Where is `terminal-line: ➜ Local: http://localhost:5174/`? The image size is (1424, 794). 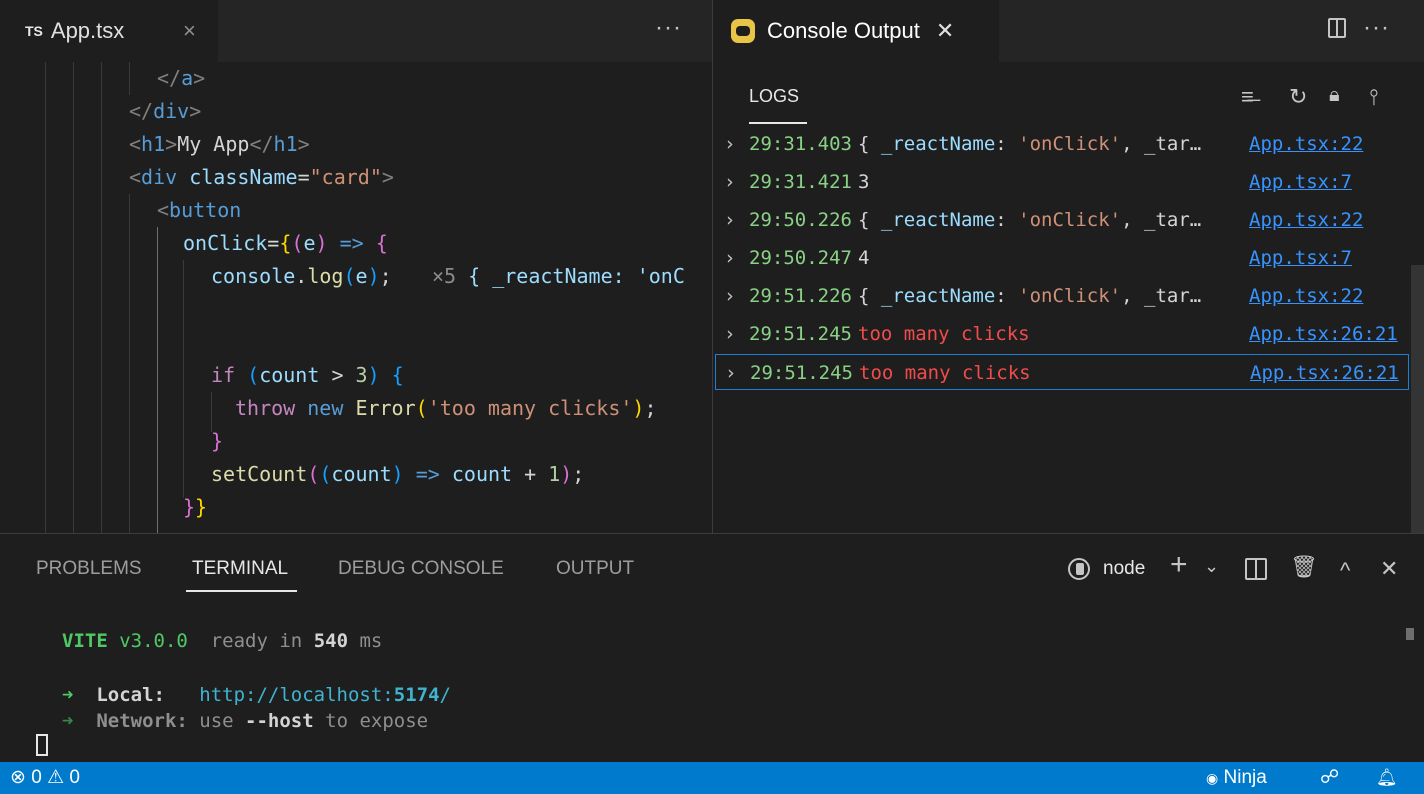 terminal-line: ➜ Local: http://localhost:5174/ is located at coordinates (256, 695).